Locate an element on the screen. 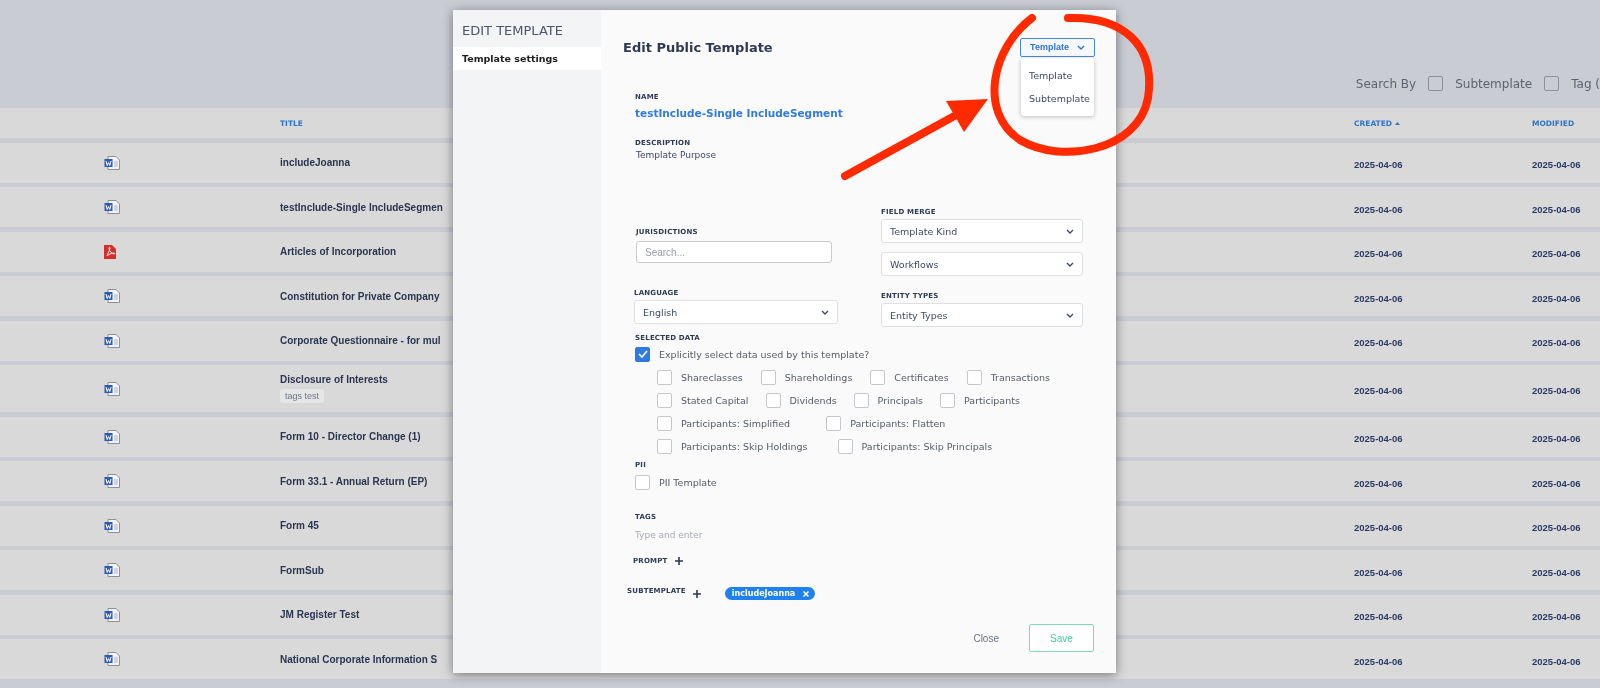 This screenshot has width=1600, height=688. type-dropdown: Template is located at coordinates (1057, 47).